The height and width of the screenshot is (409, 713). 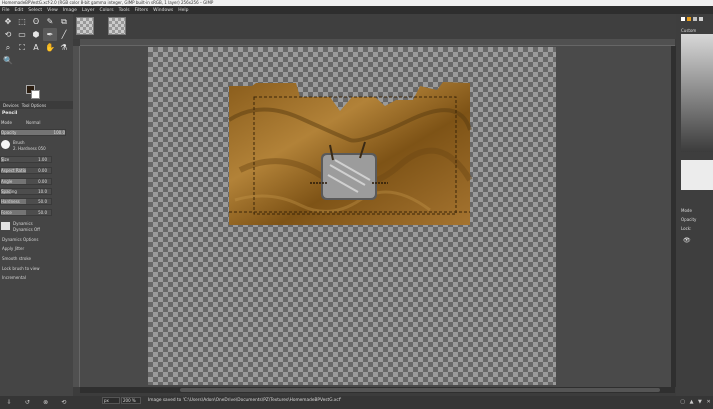 I want to click on reset-icon: ⟲, so click(x=63, y=402).